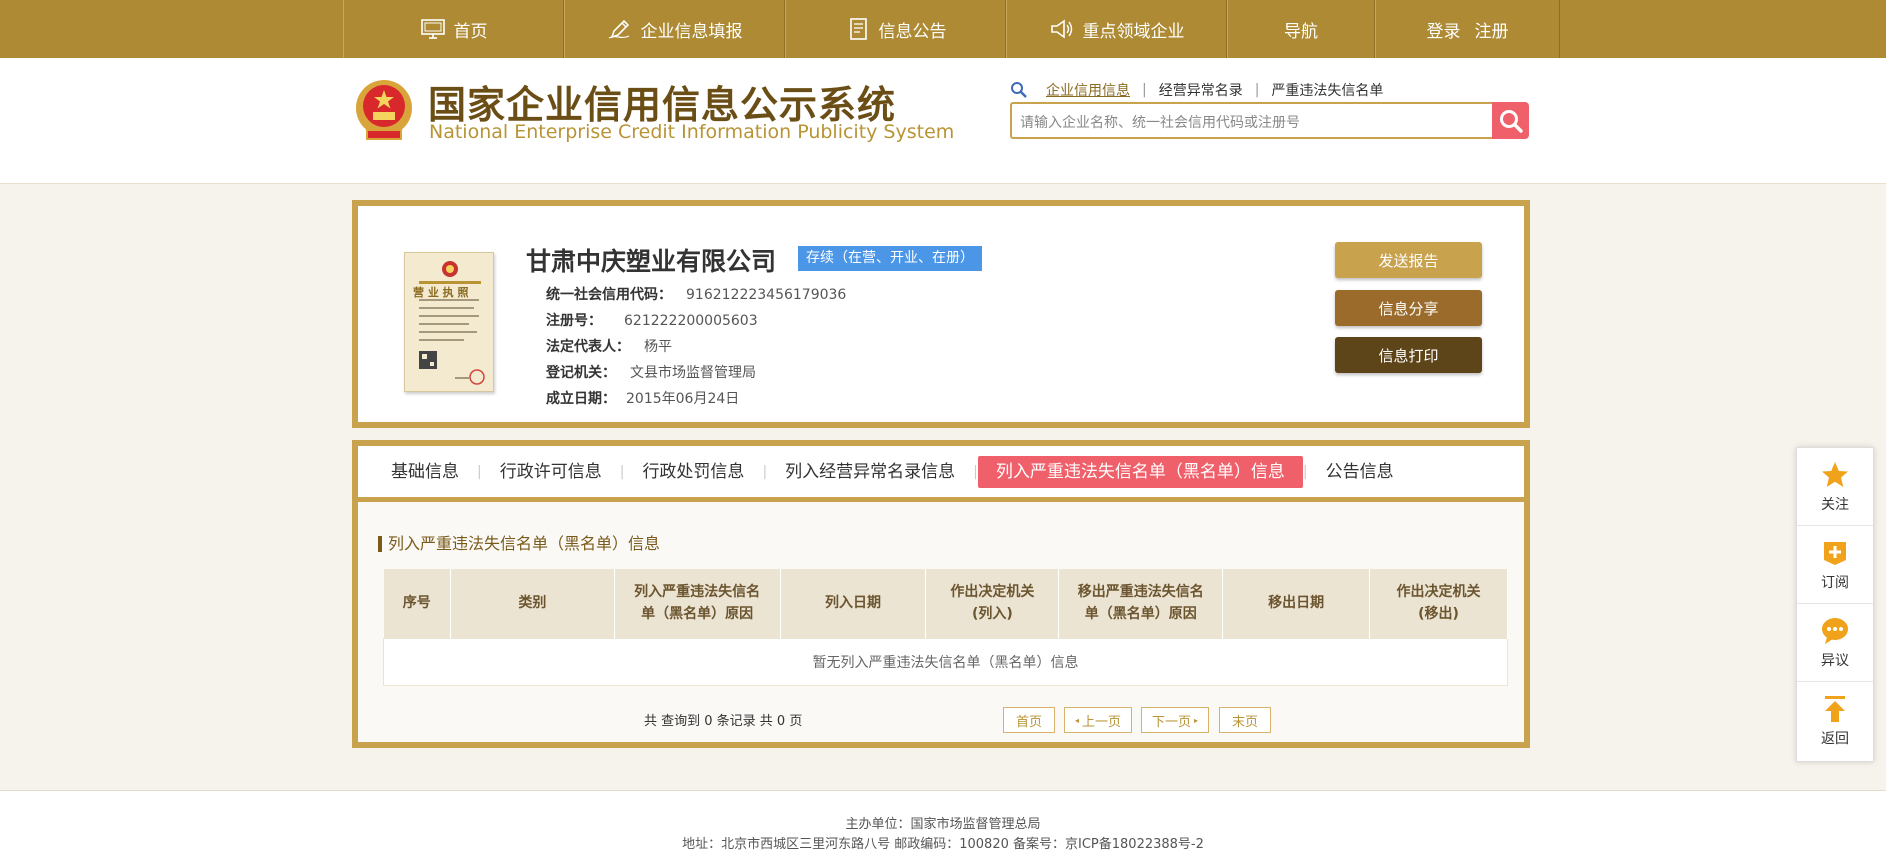 The width and height of the screenshot is (1886, 854). Describe the element at coordinates (1061, 29) in the screenshot. I see `speaker-icon` at that location.